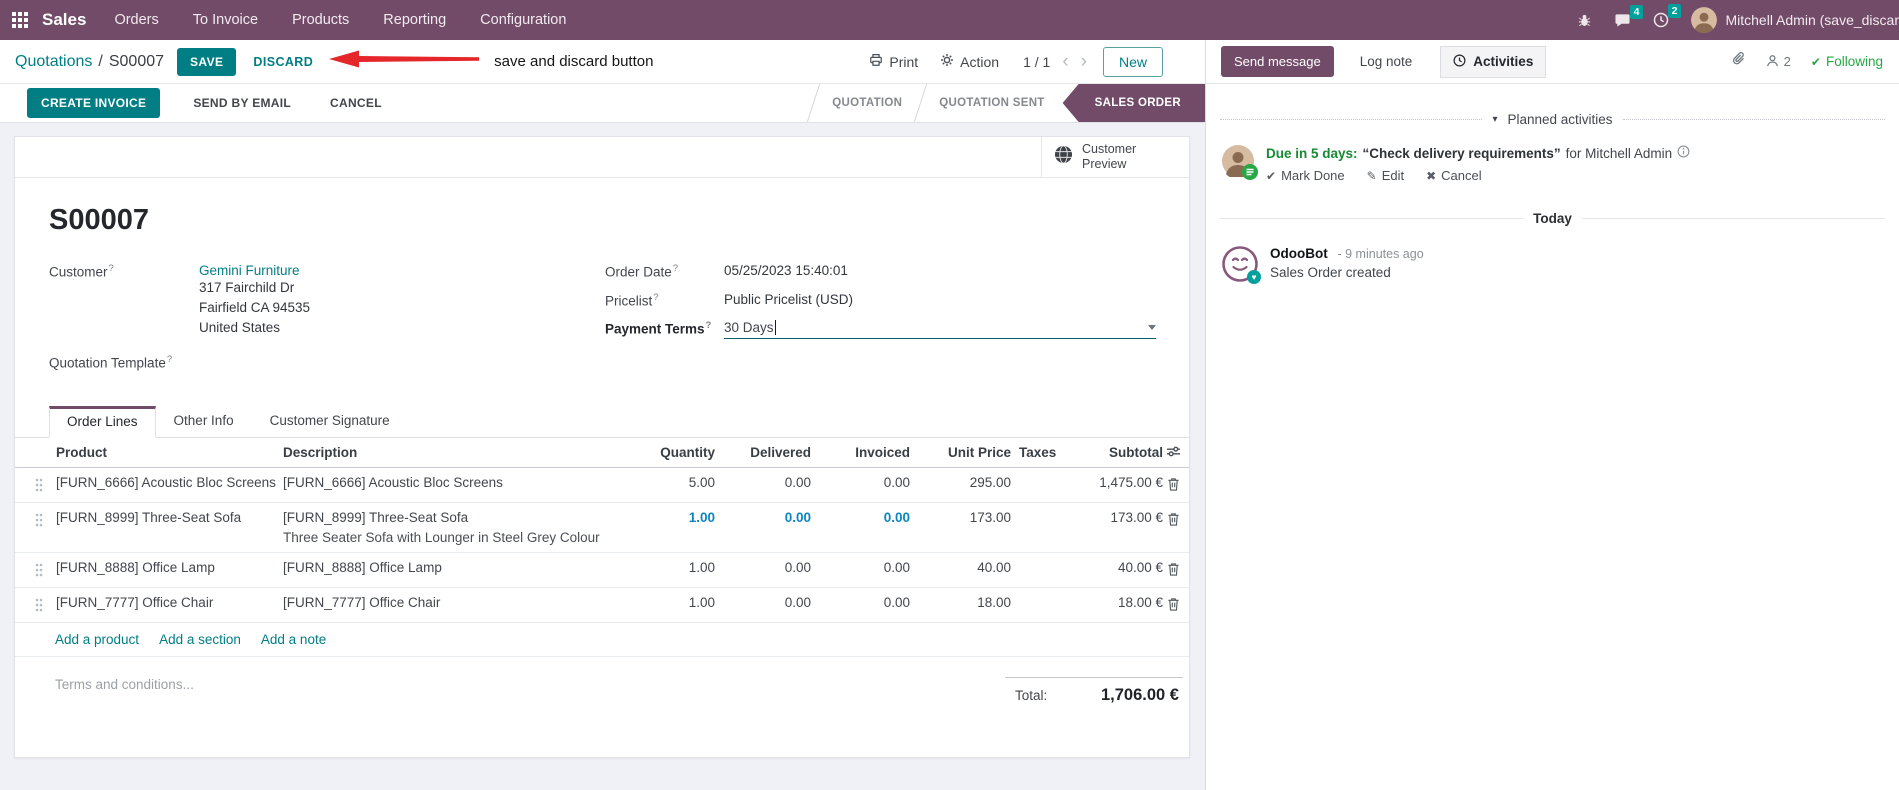 The width and height of the screenshot is (1899, 790). Describe the element at coordinates (356, 103) in the screenshot. I see `cancel-button: CANCEL` at that location.